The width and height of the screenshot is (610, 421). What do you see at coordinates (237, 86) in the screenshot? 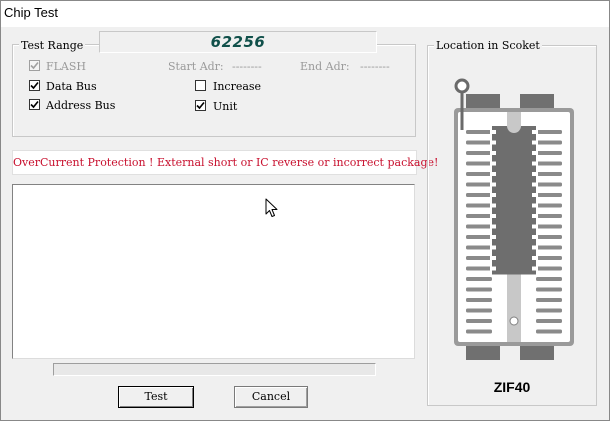
I see `increase-label: Increase` at bounding box center [237, 86].